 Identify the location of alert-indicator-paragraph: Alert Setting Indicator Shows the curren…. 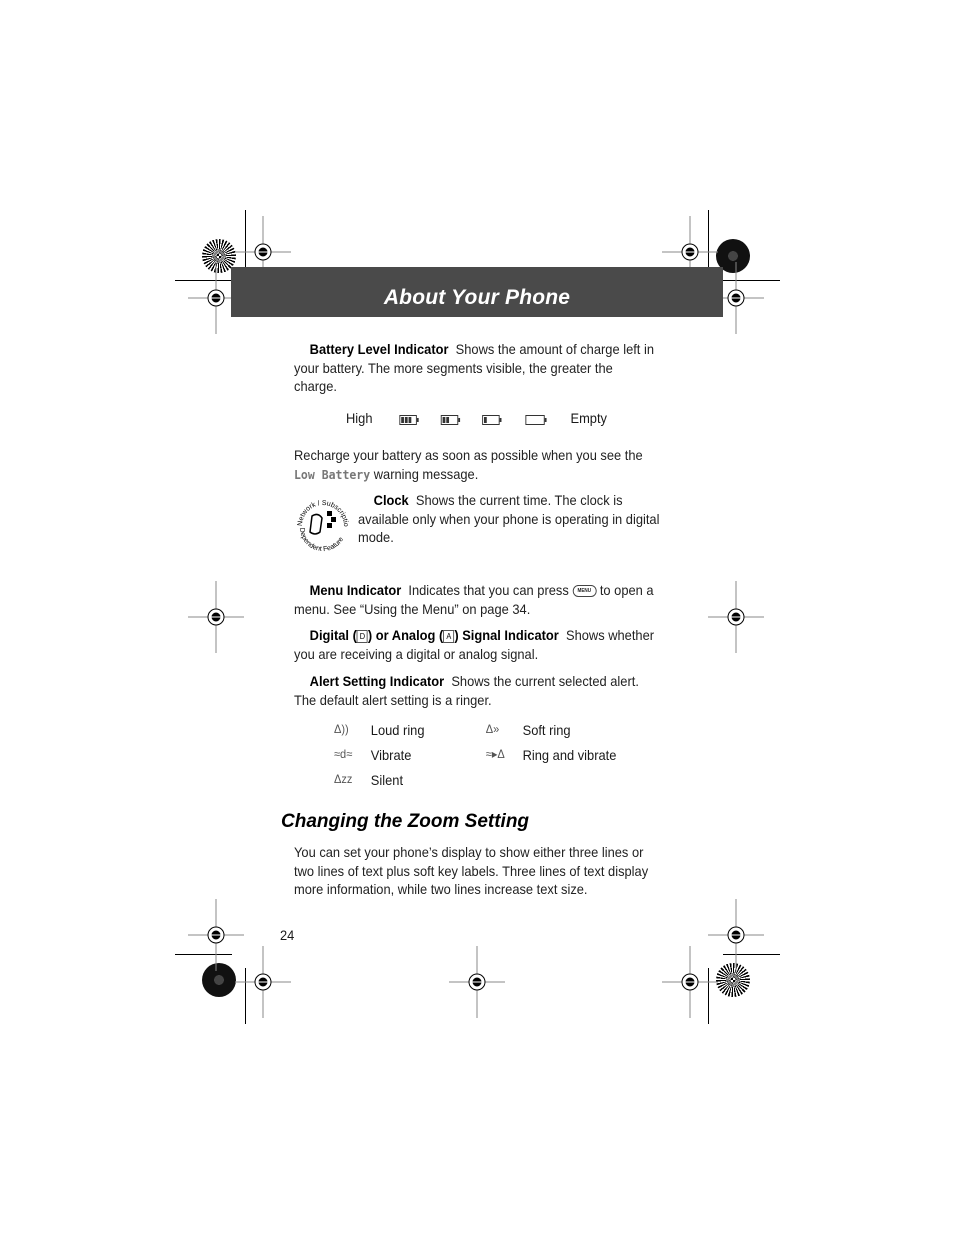
(475, 690).